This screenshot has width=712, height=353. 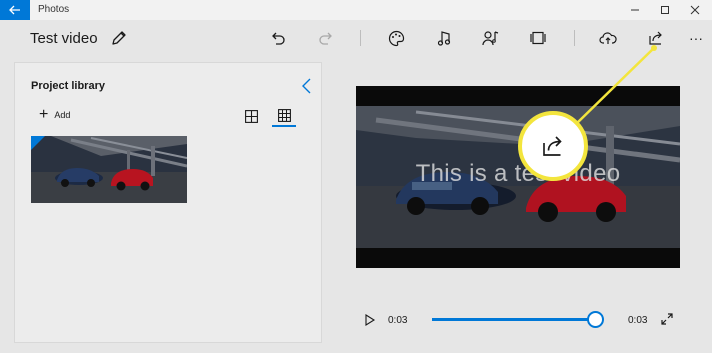 I want to click on maximize-button, so click(x=665, y=10).